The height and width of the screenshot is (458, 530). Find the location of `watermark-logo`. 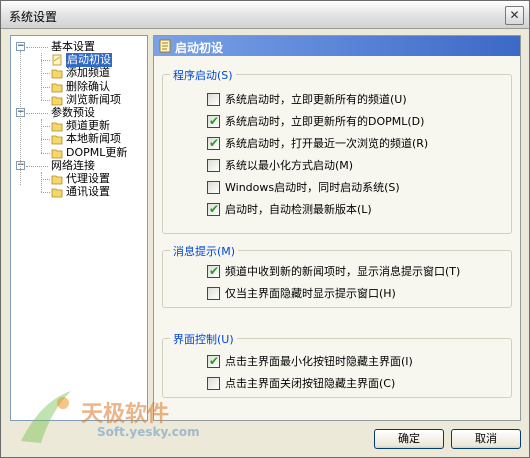

watermark-logo is located at coordinates (46, 417).